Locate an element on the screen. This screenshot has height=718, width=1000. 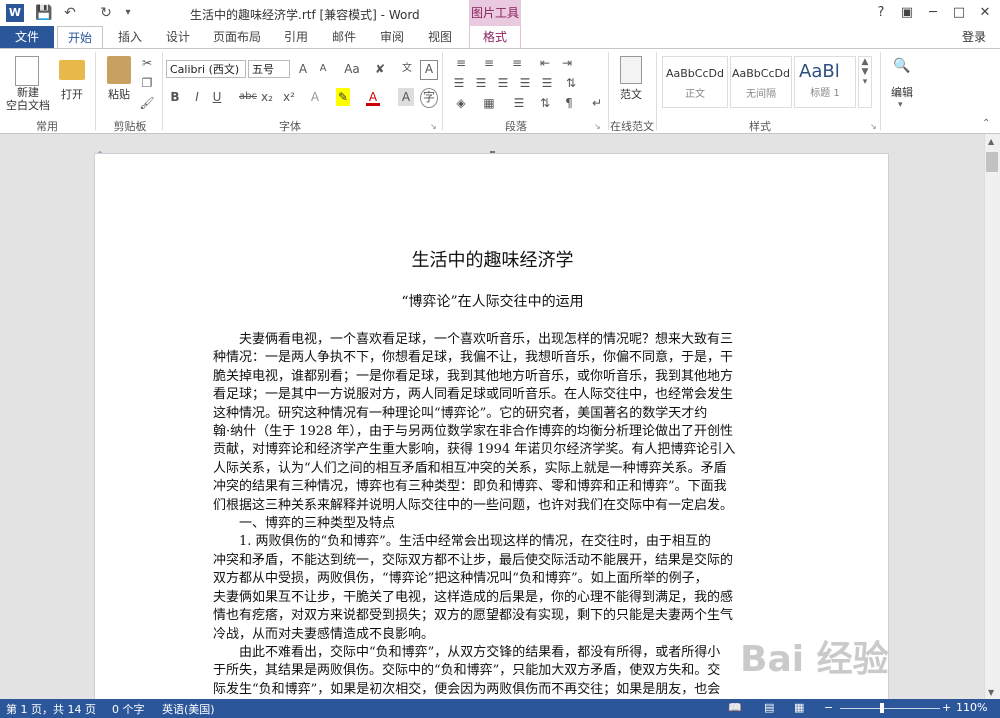
scroll-down-icon: ▼ is located at coordinates (991, 692).